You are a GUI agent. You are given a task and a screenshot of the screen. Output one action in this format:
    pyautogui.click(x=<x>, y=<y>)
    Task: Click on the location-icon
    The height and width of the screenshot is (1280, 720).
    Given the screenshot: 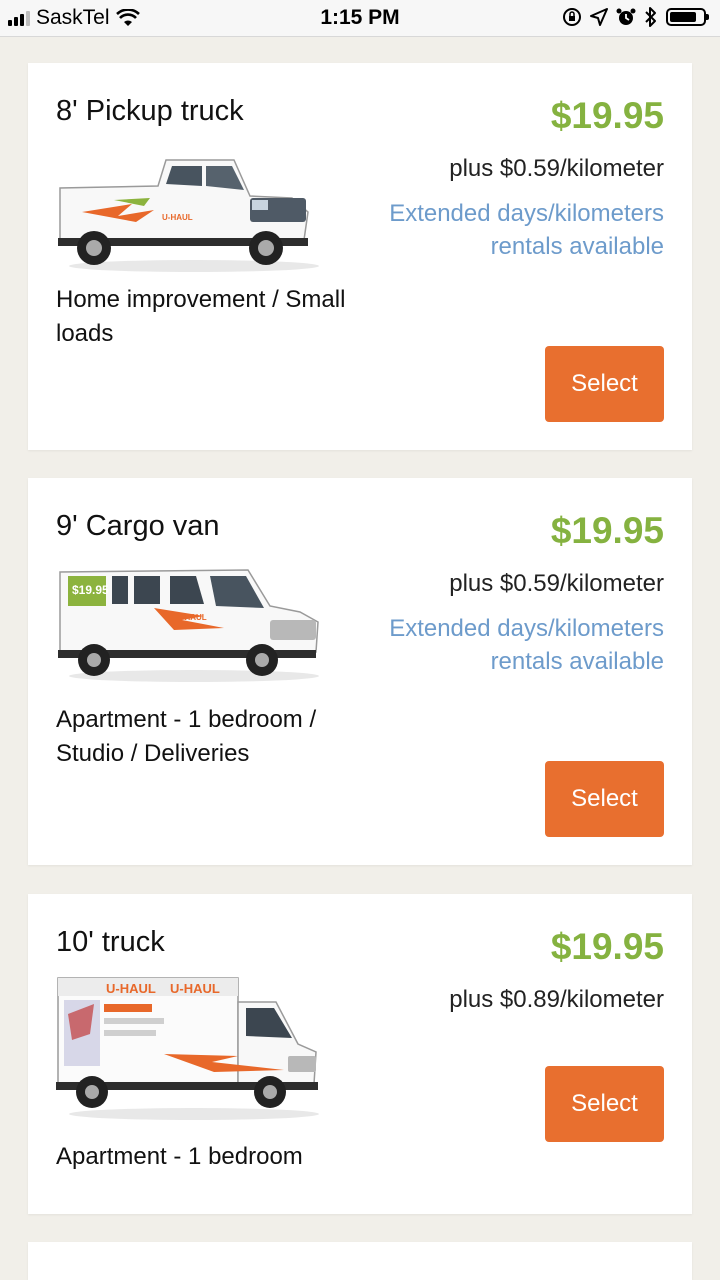 What is the action you would take?
    pyautogui.click(x=599, y=17)
    